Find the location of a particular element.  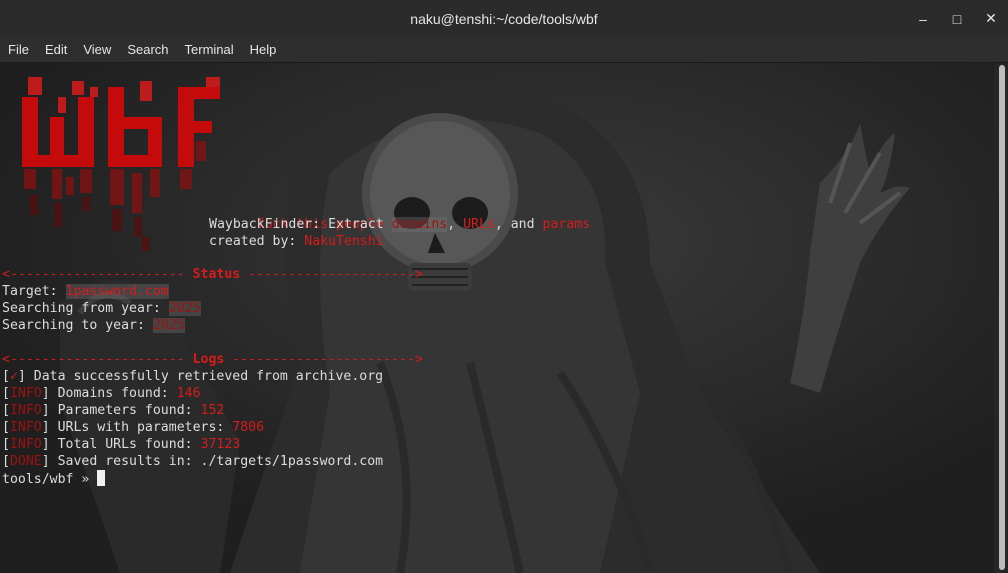

status-rule-right: ---------------------> is located at coordinates (331, 274).